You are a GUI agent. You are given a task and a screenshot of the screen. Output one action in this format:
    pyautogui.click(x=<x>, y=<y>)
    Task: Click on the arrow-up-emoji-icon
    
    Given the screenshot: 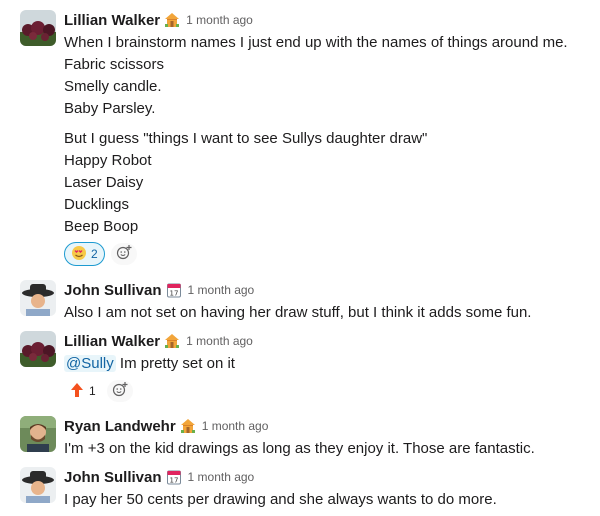 What is the action you would take?
    pyautogui.click(x=77, y=391)
    